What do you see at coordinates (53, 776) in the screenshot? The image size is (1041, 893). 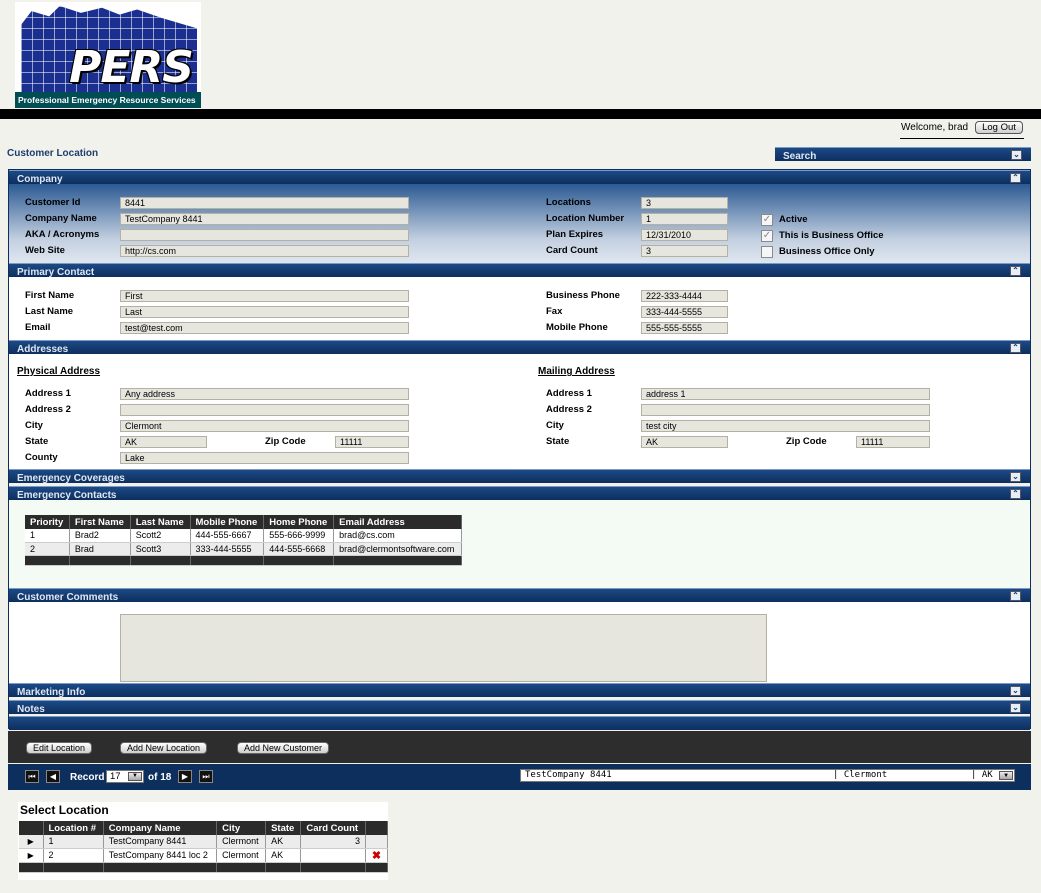 I see `previous-record-icon: ◀` at bounding box center [53, 776].